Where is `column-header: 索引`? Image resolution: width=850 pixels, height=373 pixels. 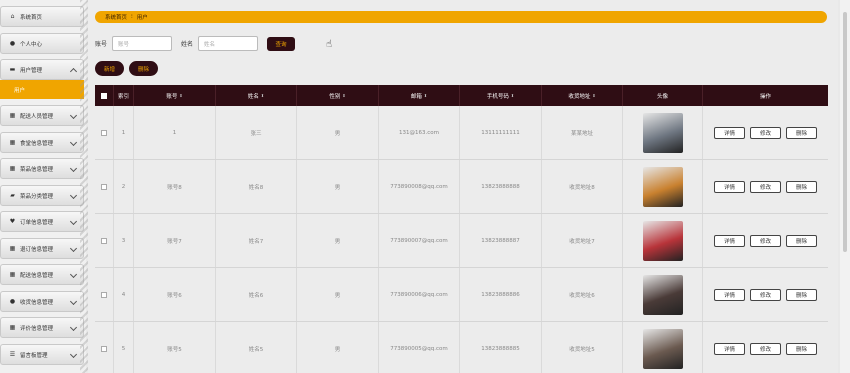 column-header: 索引 is located at coordinates (124, 95).